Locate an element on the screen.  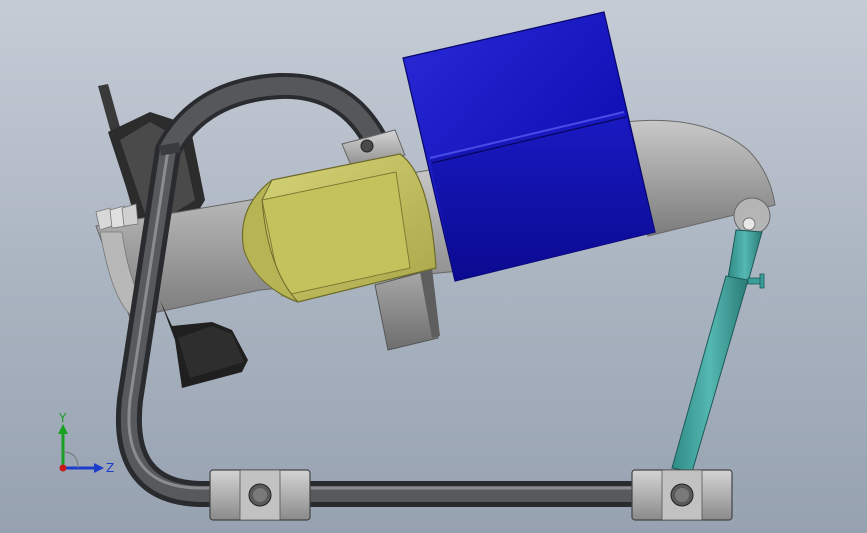
triad-origin is located at coordinates (63, 468).